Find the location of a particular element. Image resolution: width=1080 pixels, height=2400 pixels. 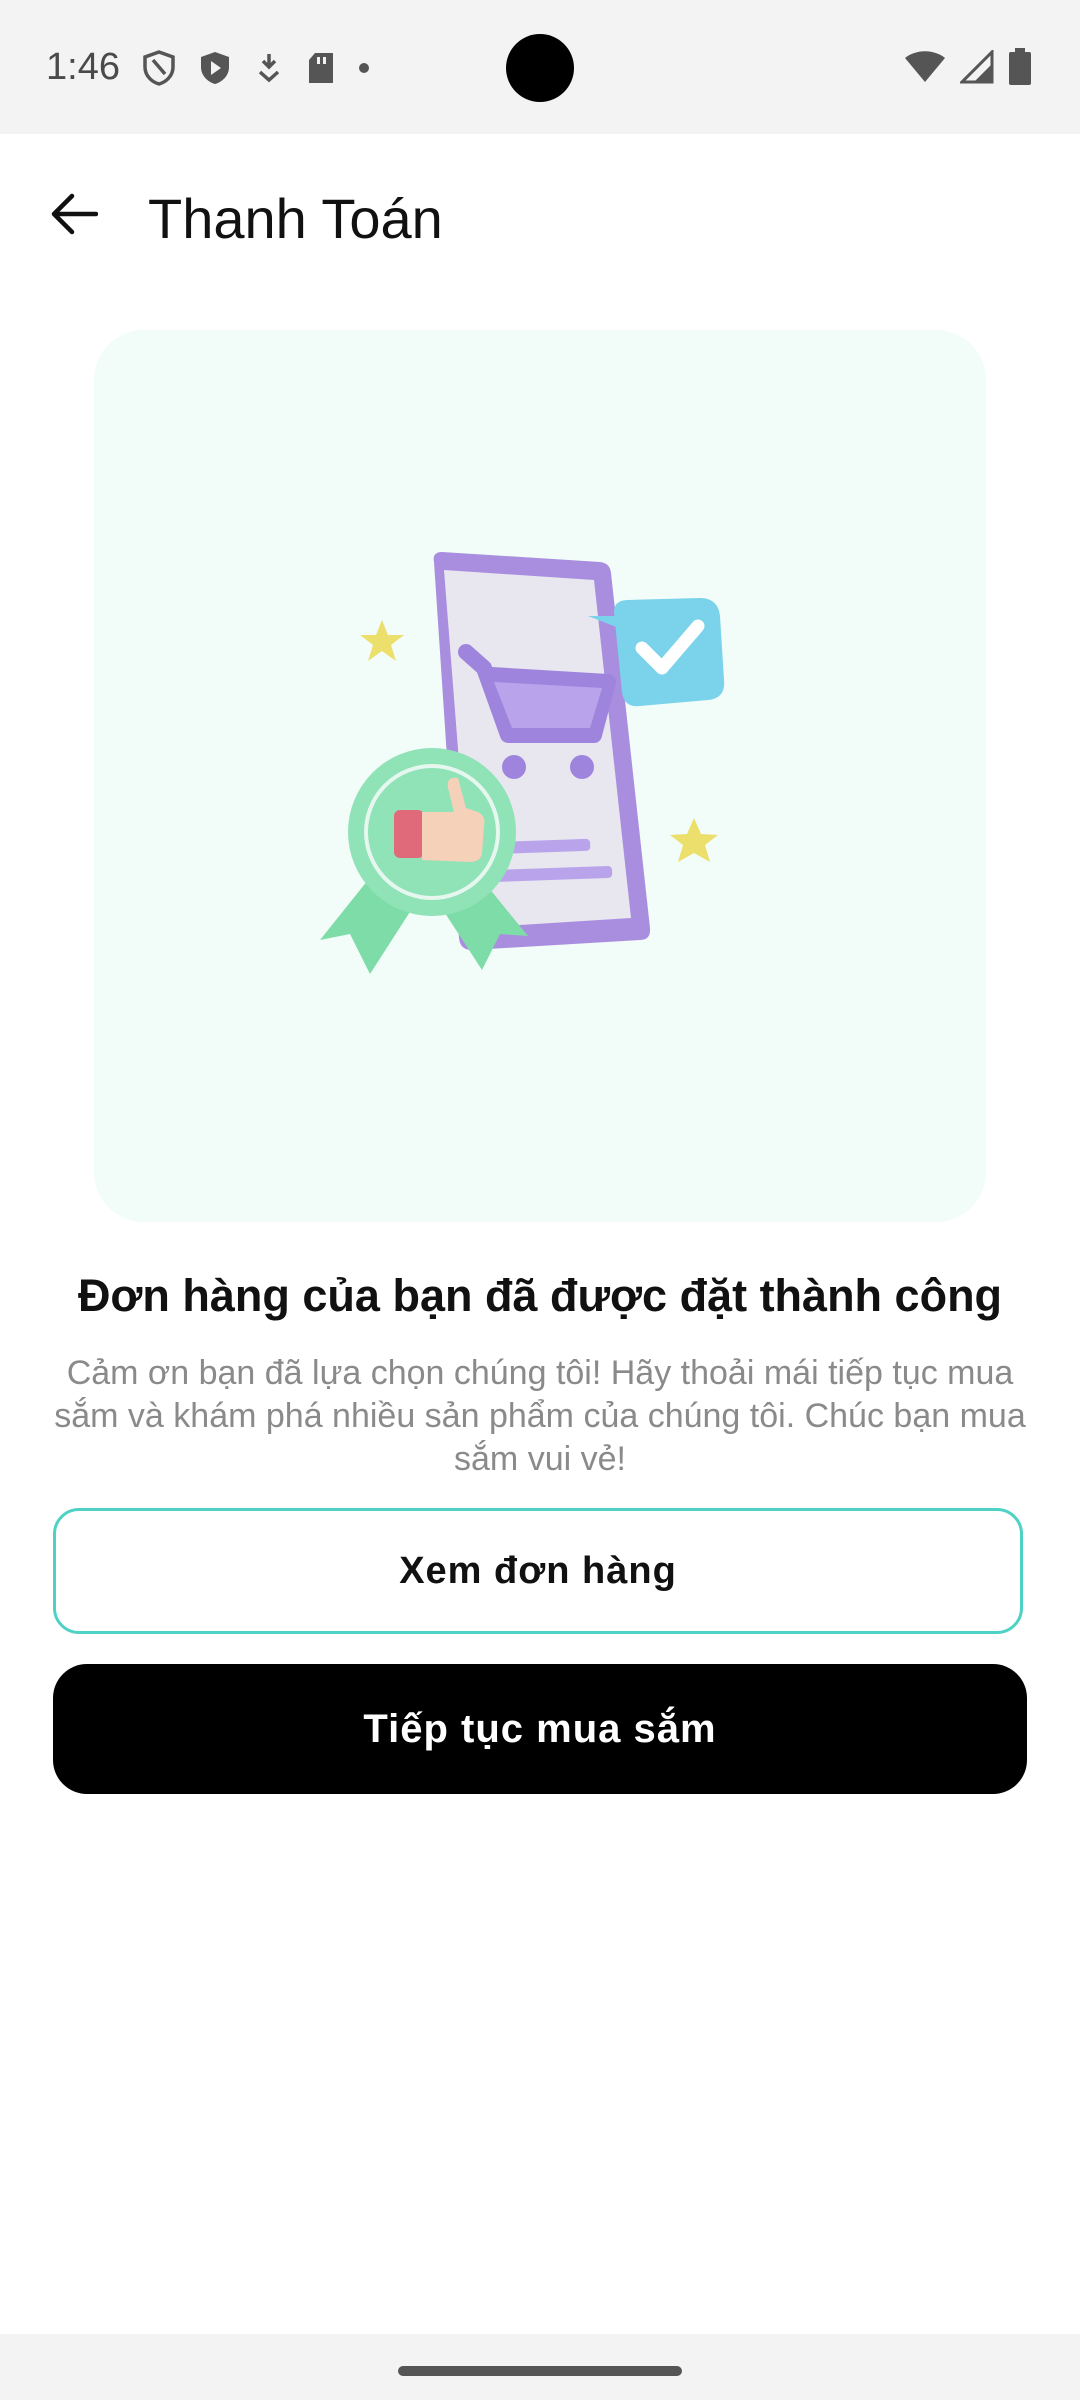

shield-play-icon is located at coordinates (215, 68).